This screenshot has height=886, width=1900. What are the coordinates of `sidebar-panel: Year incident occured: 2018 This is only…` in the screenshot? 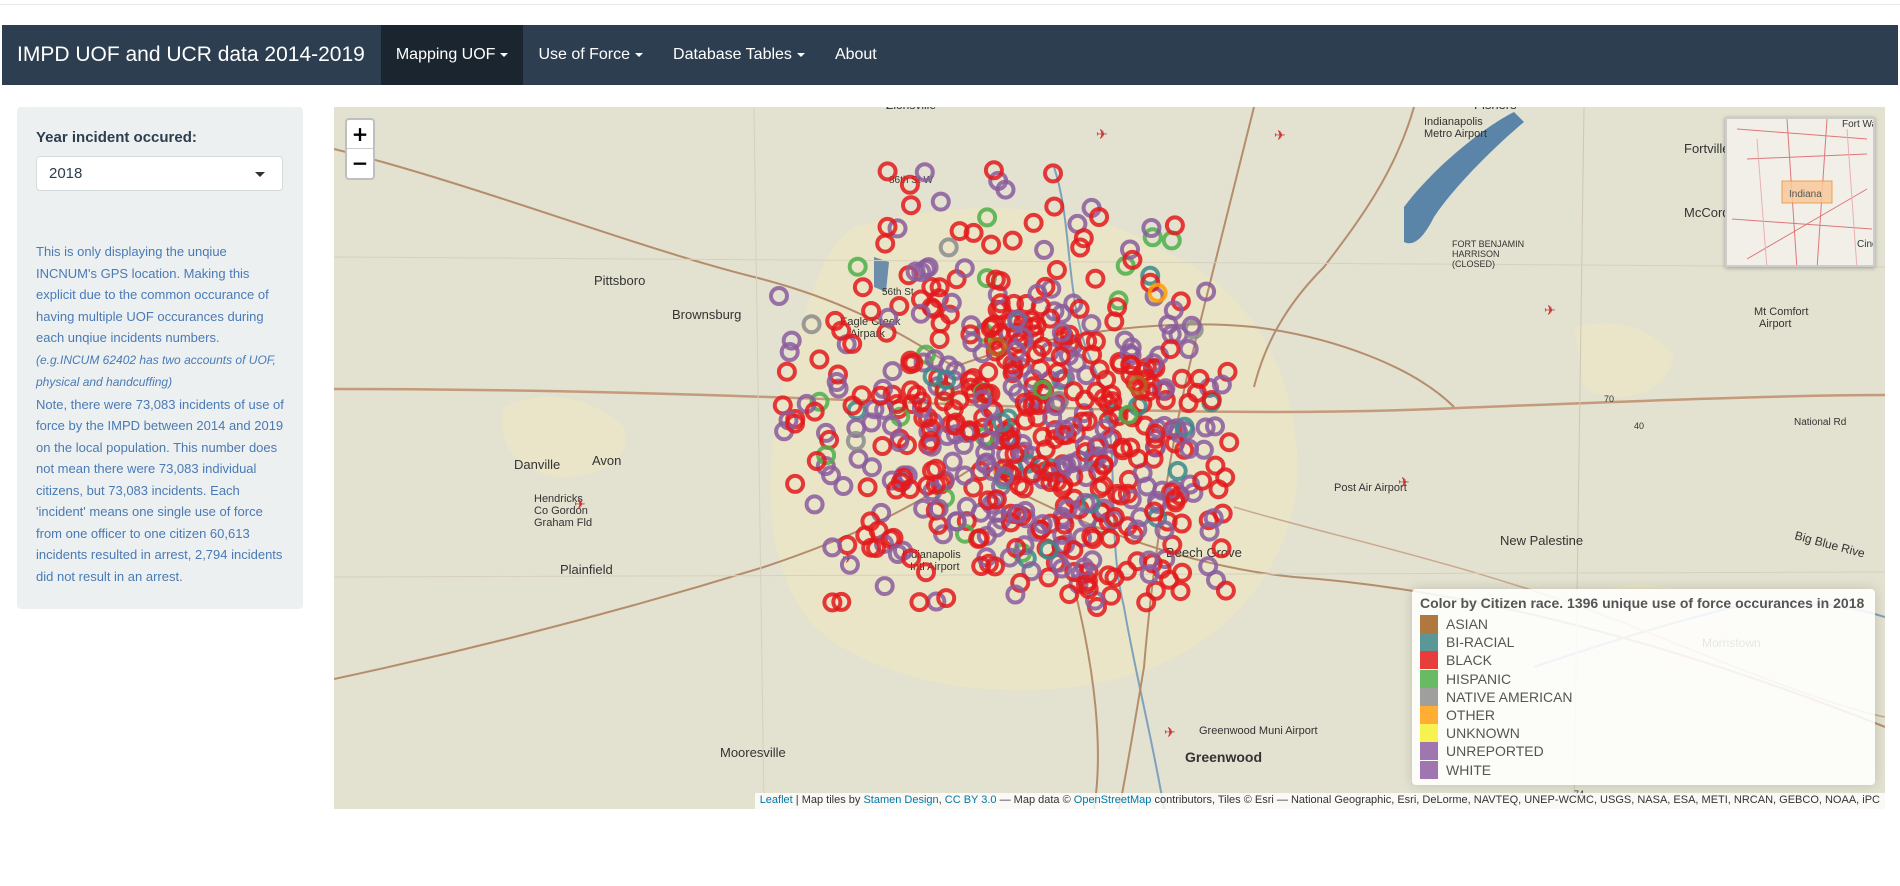 It's located at (160, 358).